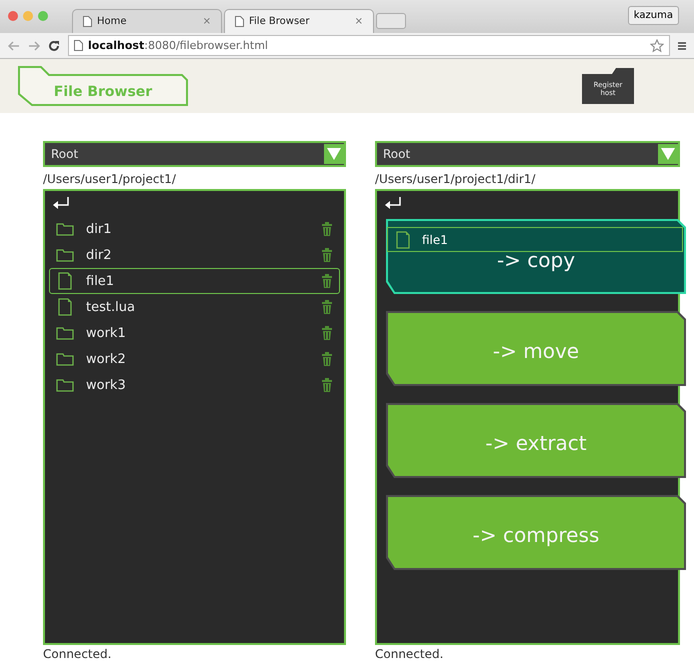 The image size is (694, 666). Describe the element at coordinates (13, 16) in the screenshot. I see `close-icon` at that location.